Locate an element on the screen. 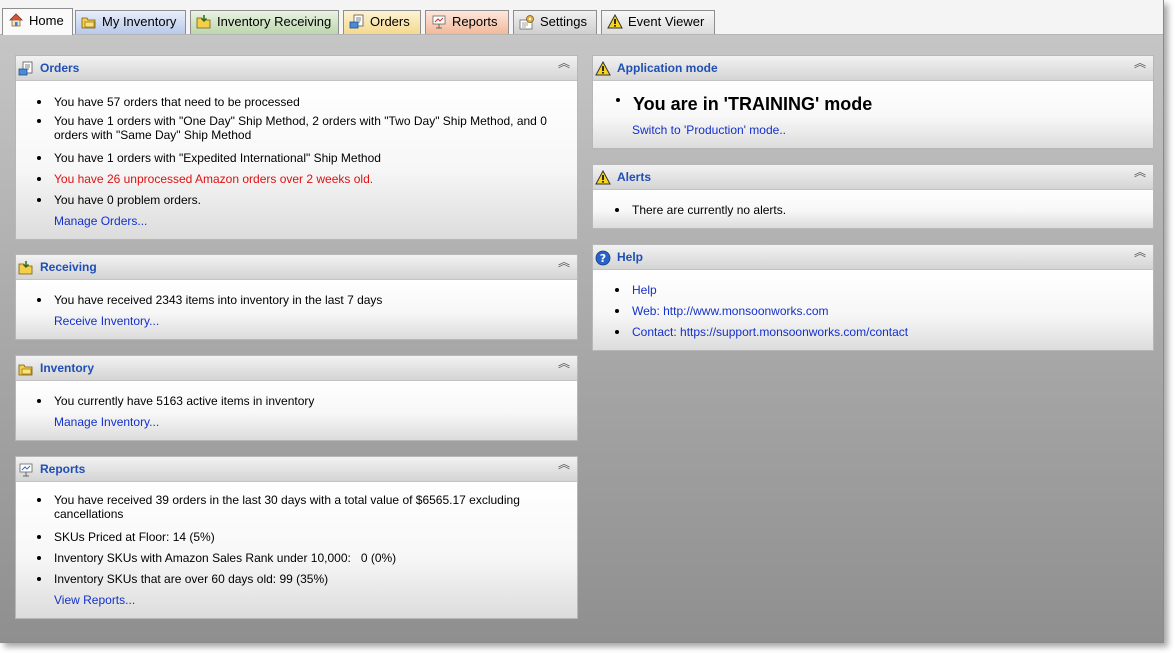  panel-body: There are currently no alerts. is located at coordinates (873, 209).